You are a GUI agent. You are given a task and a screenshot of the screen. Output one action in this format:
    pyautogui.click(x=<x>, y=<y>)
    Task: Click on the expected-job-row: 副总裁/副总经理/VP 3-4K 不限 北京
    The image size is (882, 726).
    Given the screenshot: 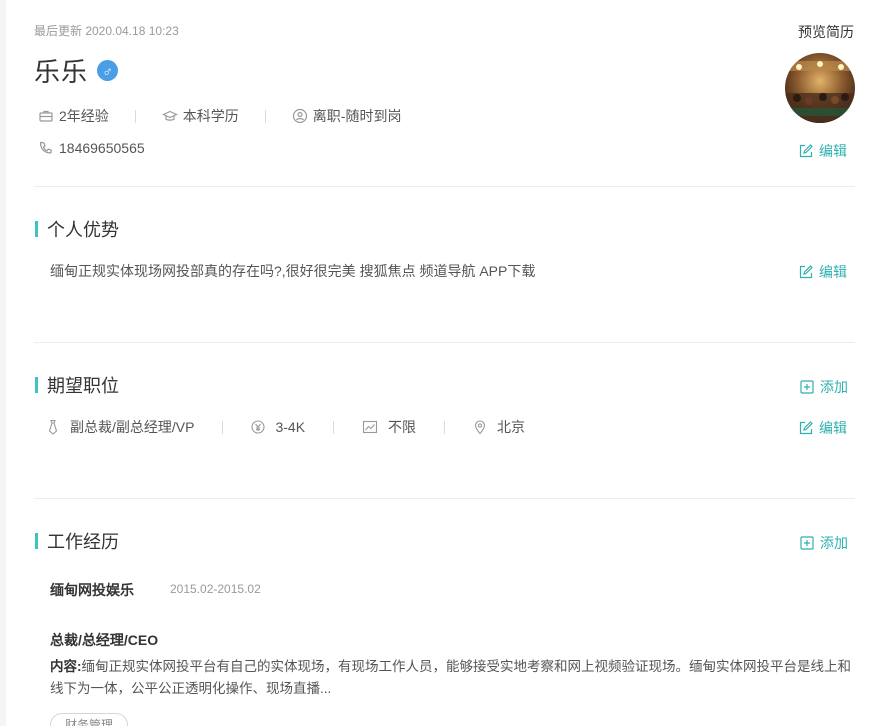 What is the action you would take?
    pyautogui.click(x=285, y=427)
    